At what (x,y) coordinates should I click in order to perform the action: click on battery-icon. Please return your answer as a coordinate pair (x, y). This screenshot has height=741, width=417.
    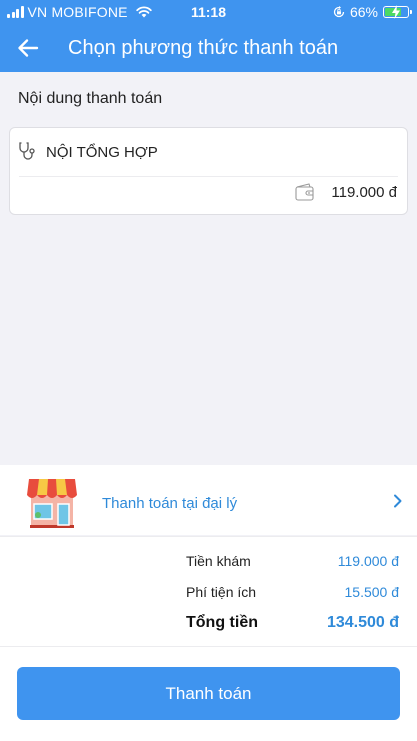
    Looking at the image, I should click on (397, 12).